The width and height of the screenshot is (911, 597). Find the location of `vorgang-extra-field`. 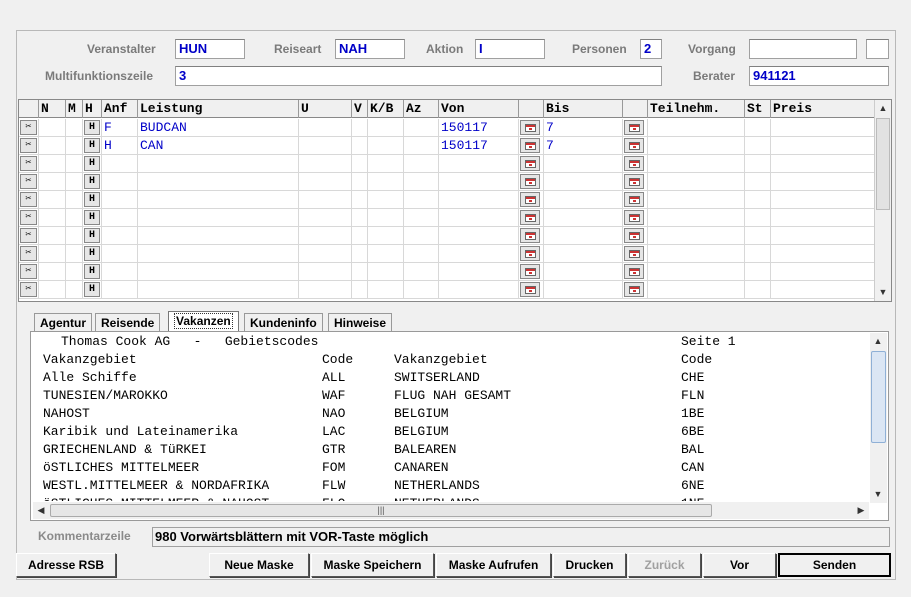

vorgang-extra-field is located at coordinates (877, 49).